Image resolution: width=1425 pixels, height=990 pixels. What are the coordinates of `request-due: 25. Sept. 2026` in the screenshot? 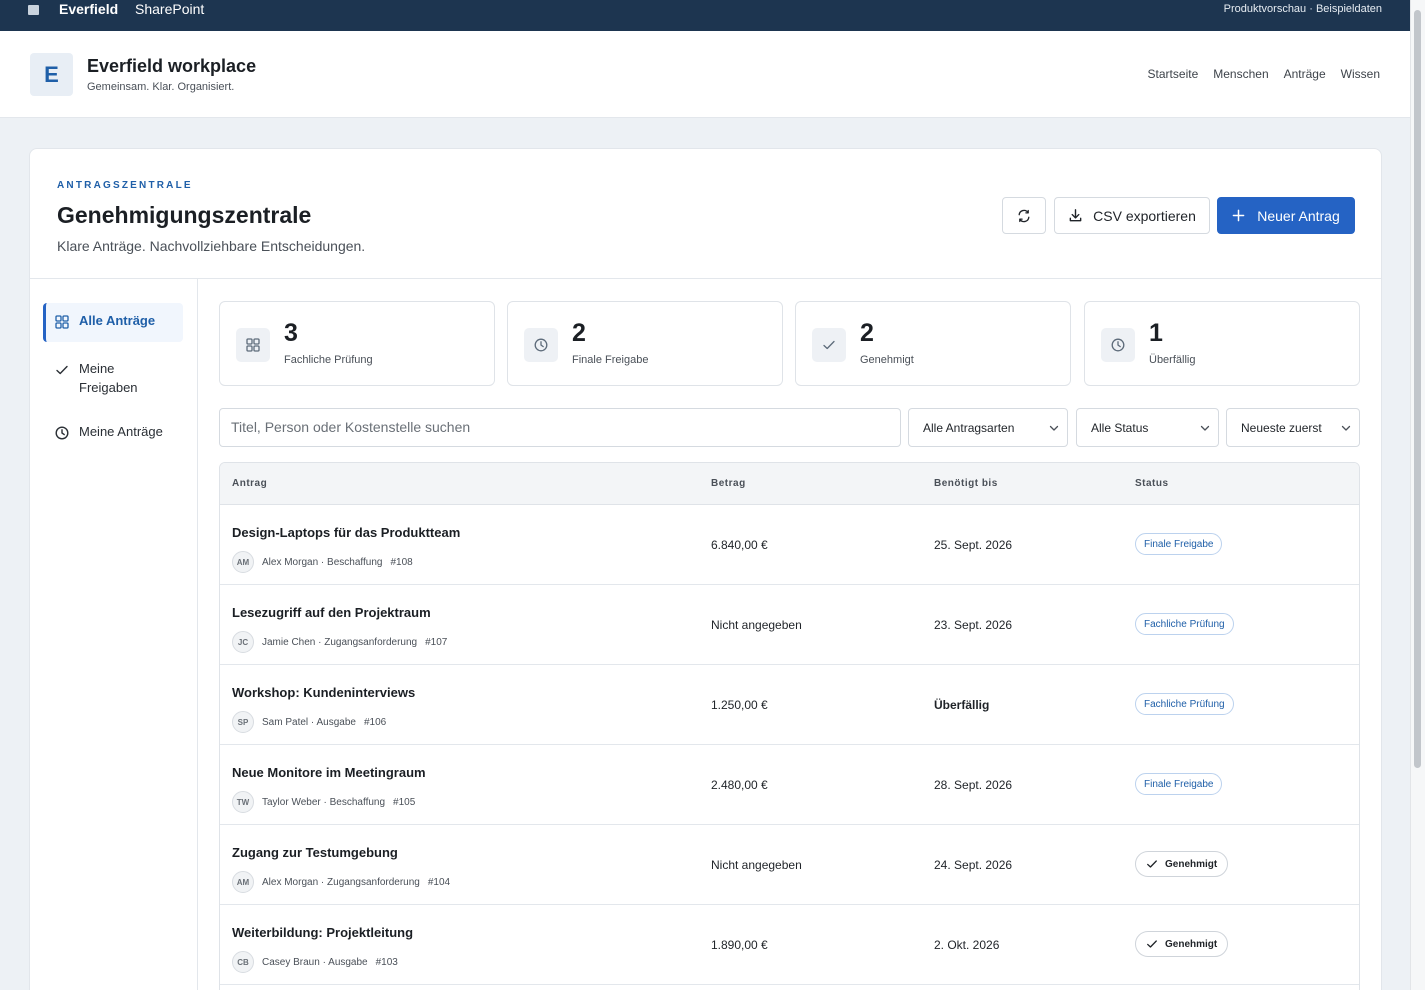 It's located at (973, 545).